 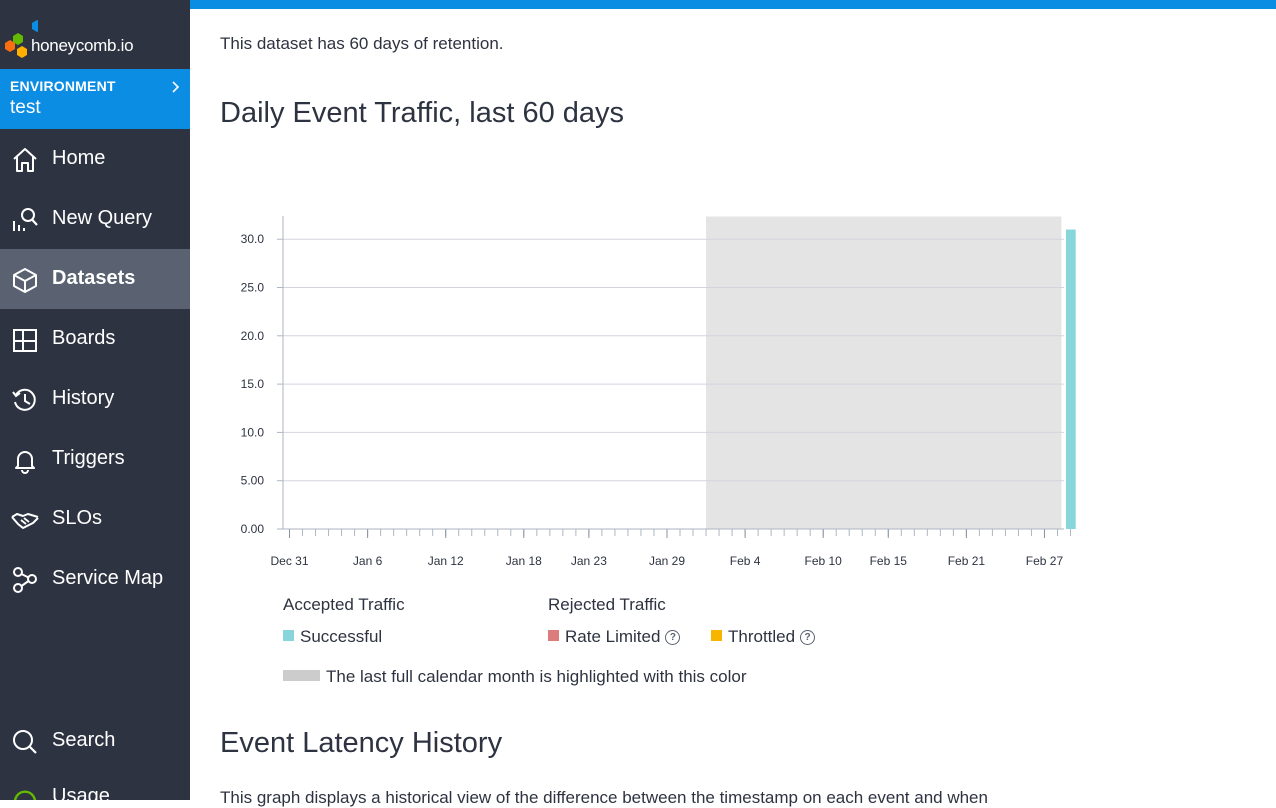 I want to click on nav-boards: Boards, so click(x=95, y=339).